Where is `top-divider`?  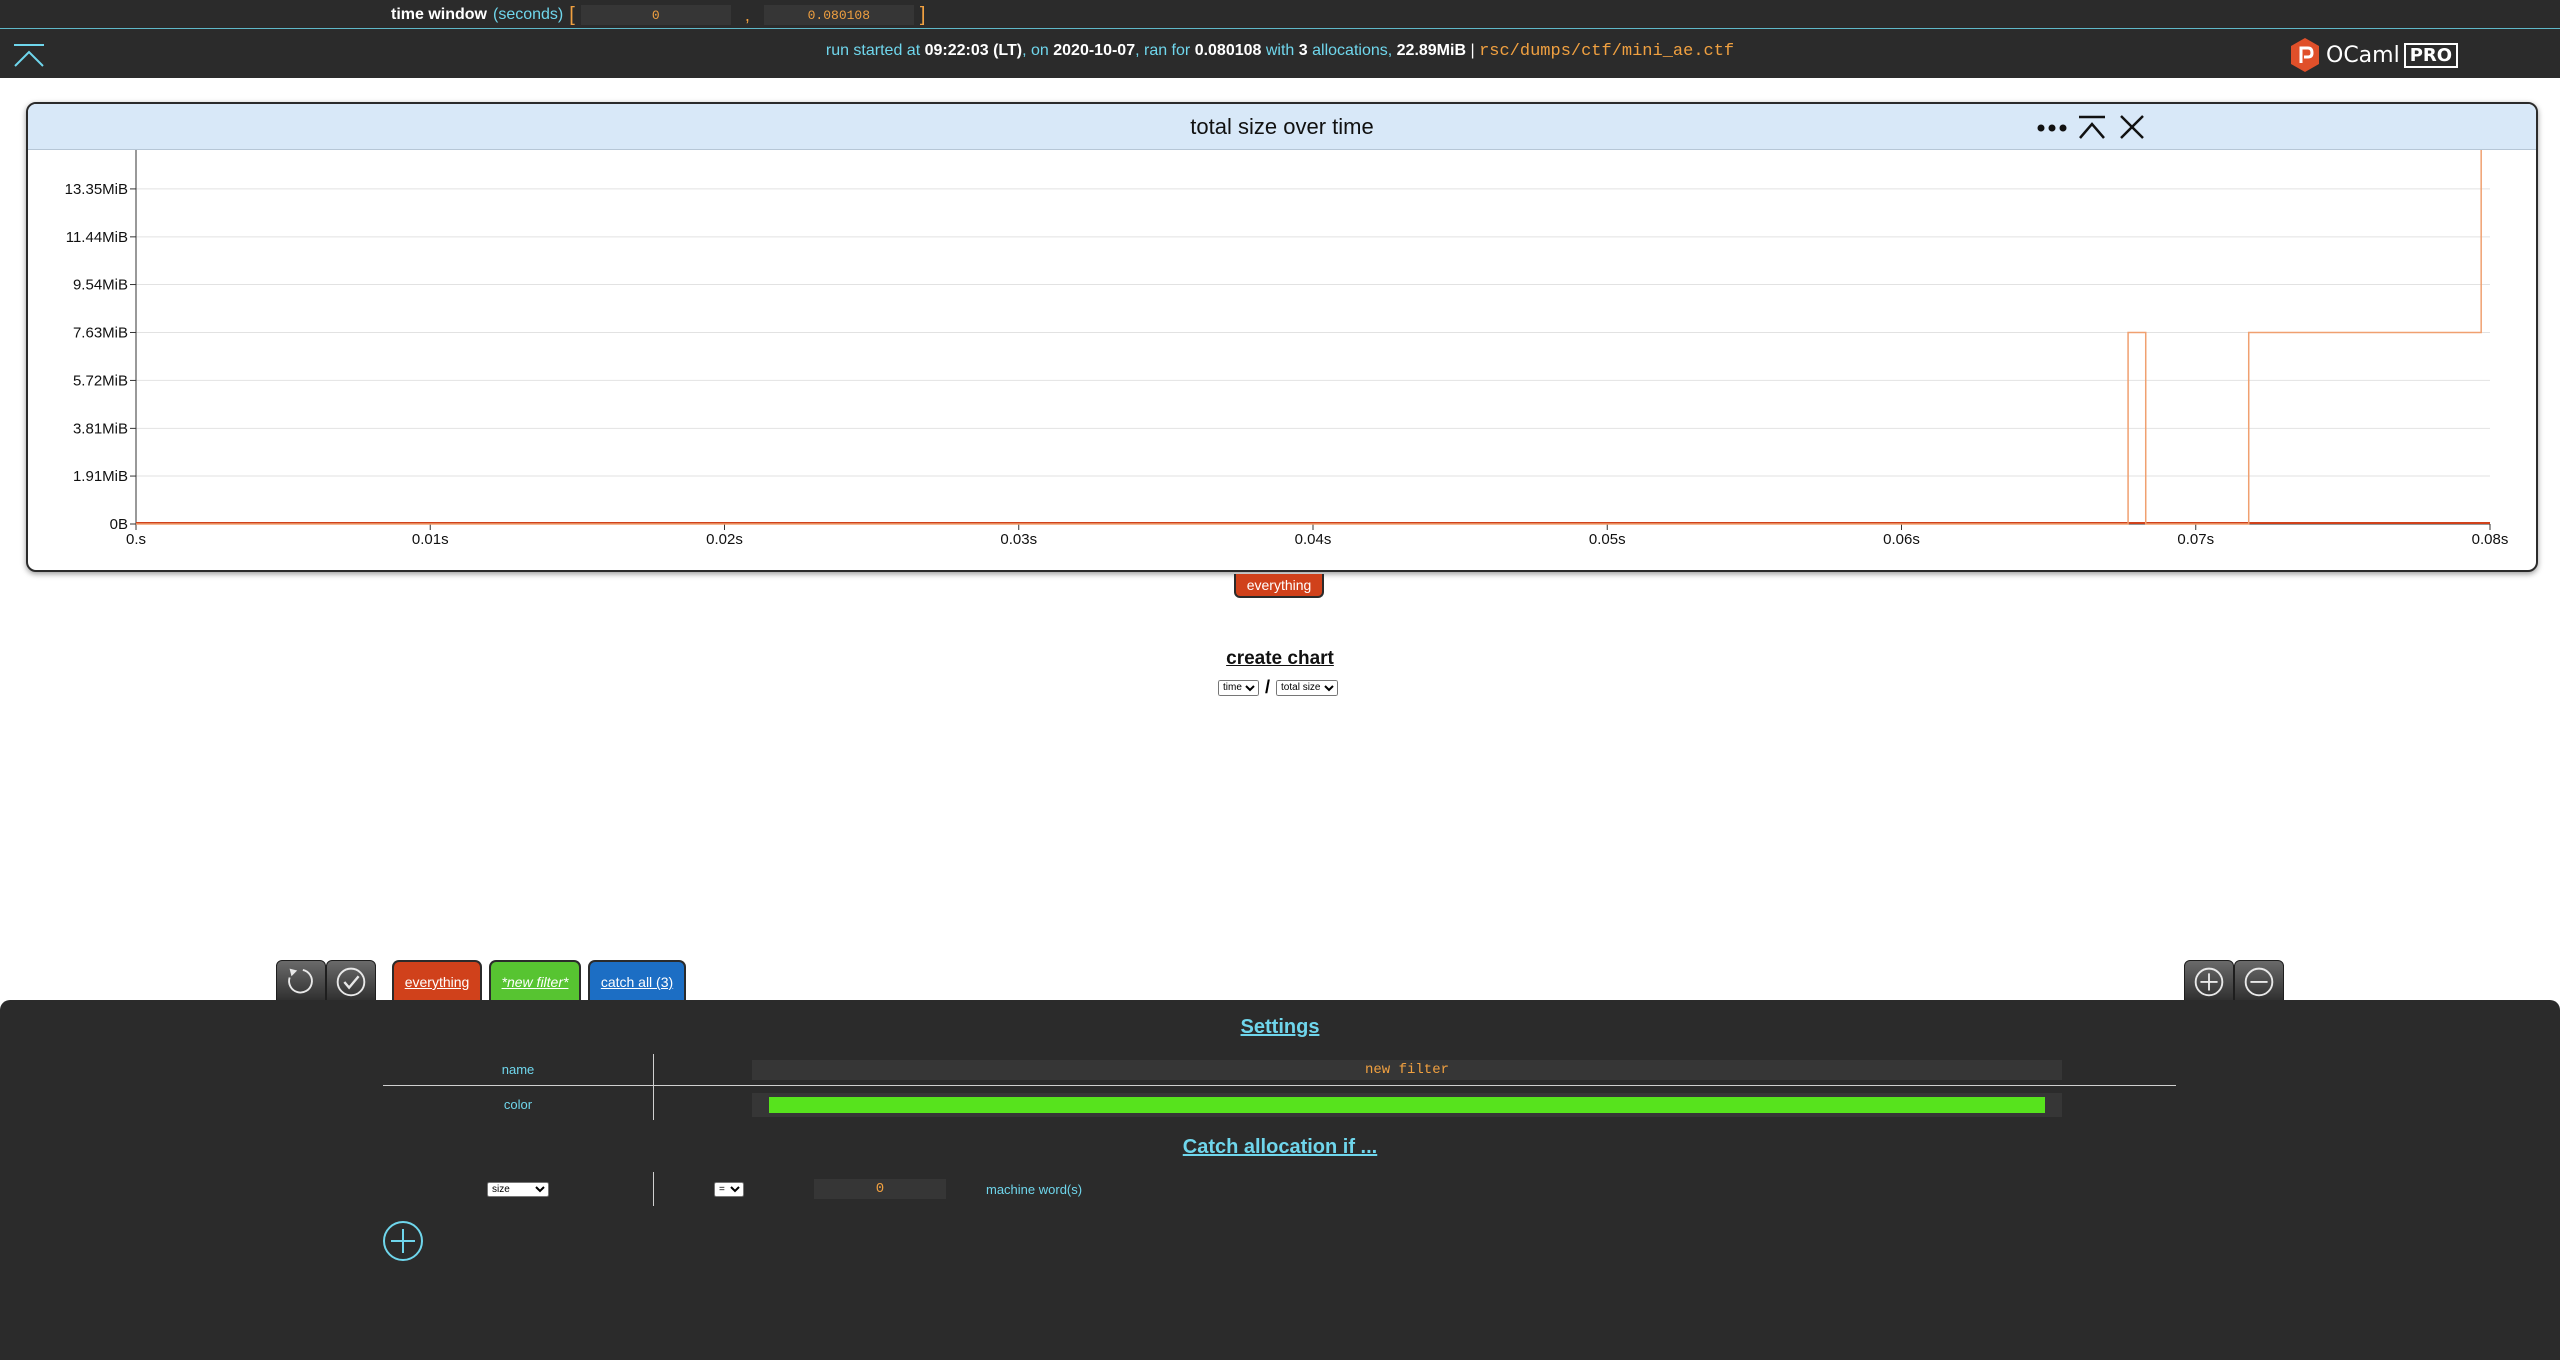 top-divider is located at coordinates (1280, 28).